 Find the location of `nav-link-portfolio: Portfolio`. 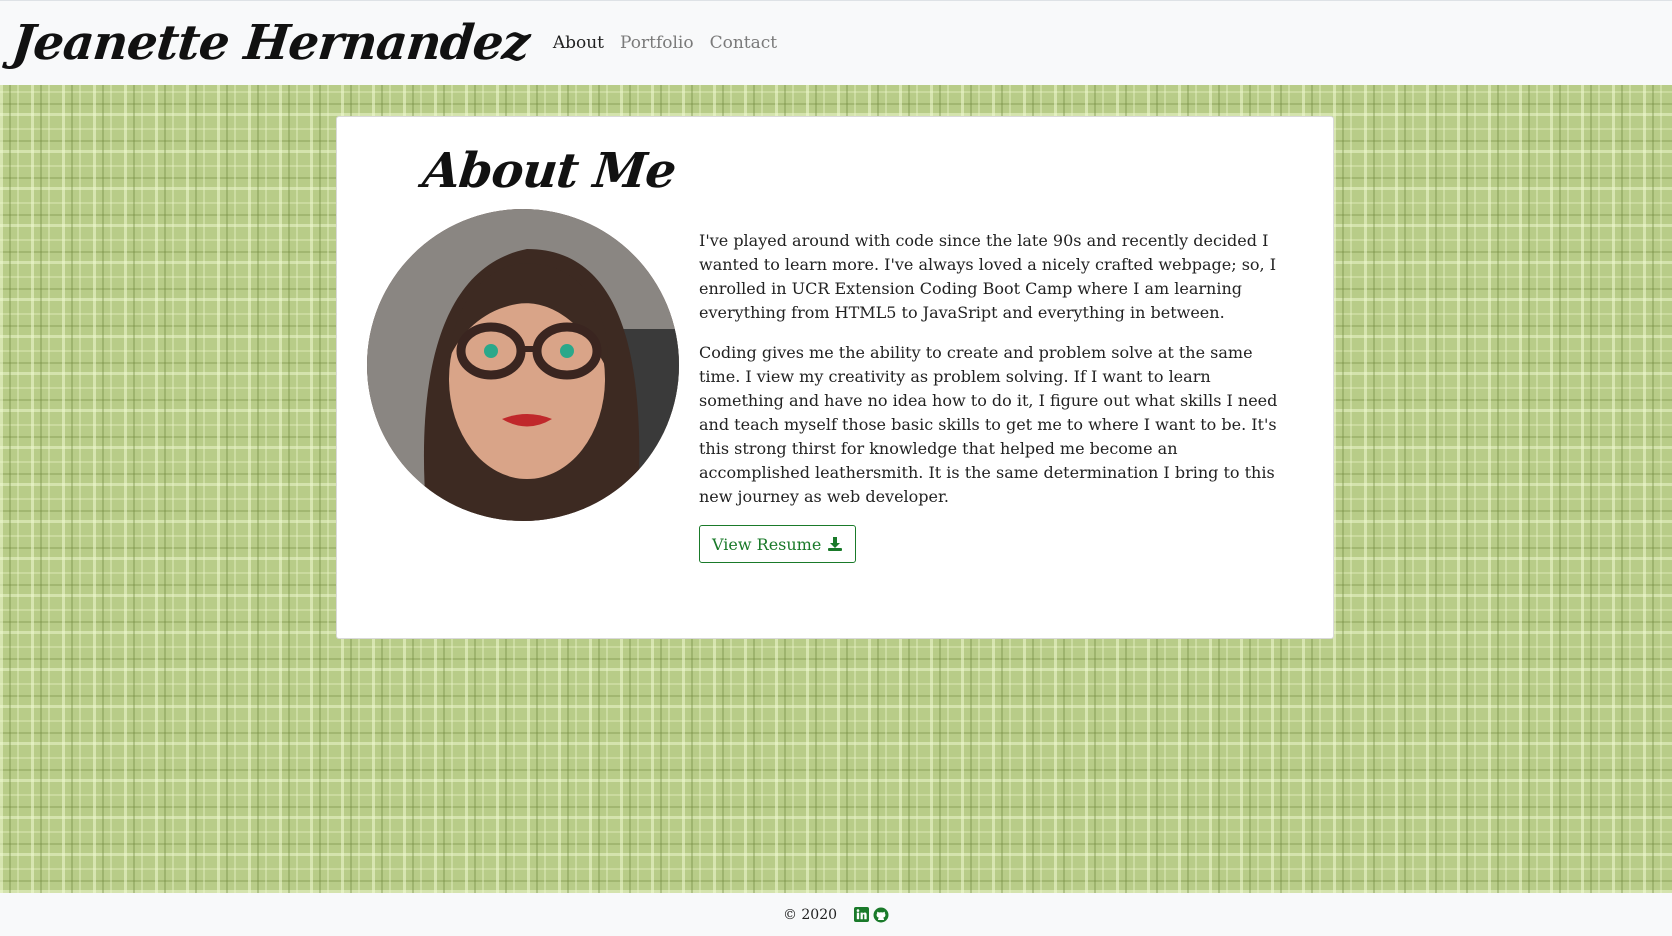

nav-link-portfolio: Portfolio is located at coordinates (657, 43).